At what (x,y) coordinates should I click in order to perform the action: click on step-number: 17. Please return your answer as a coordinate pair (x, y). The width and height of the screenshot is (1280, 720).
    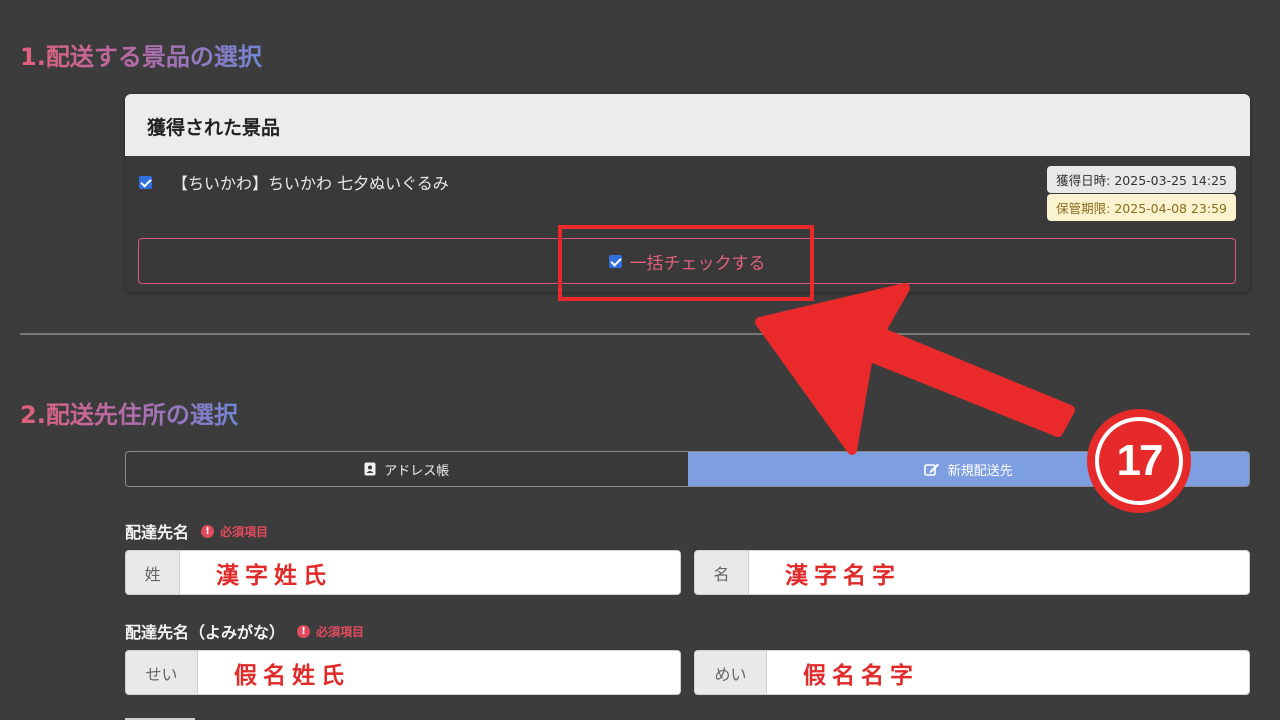
    Looking at the image, I should click on (1139, 461).